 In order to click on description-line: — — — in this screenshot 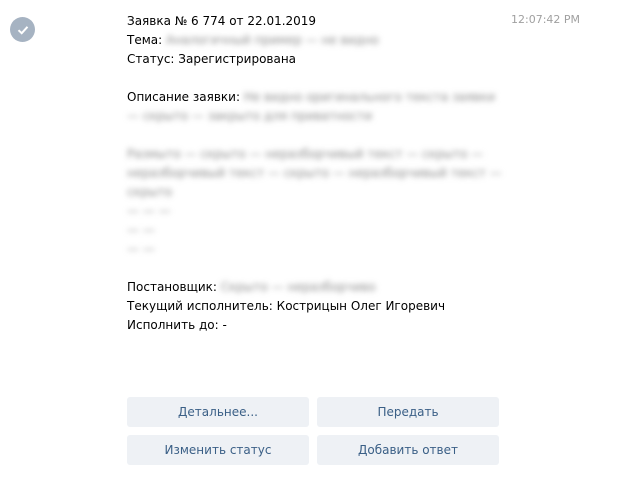, I will do `click(149, 211)`.